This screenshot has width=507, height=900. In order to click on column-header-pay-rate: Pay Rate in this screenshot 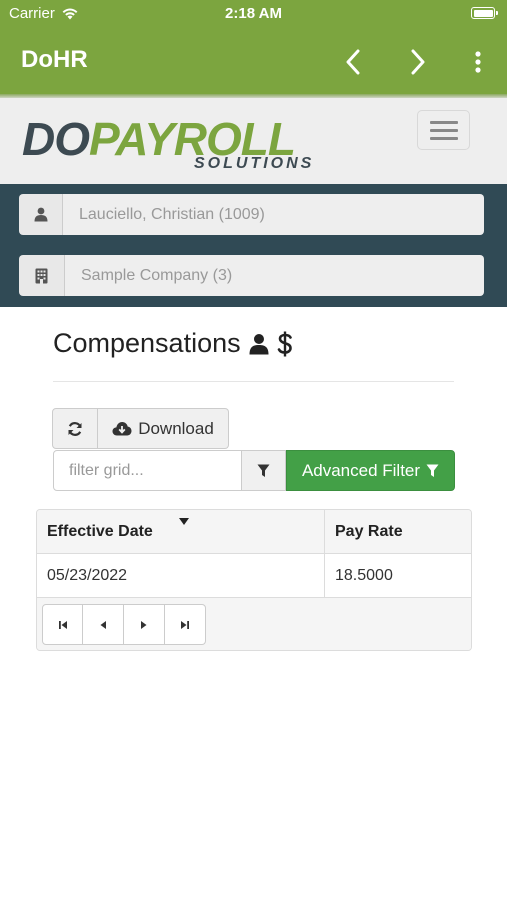, I will do `click(397, 532)`.